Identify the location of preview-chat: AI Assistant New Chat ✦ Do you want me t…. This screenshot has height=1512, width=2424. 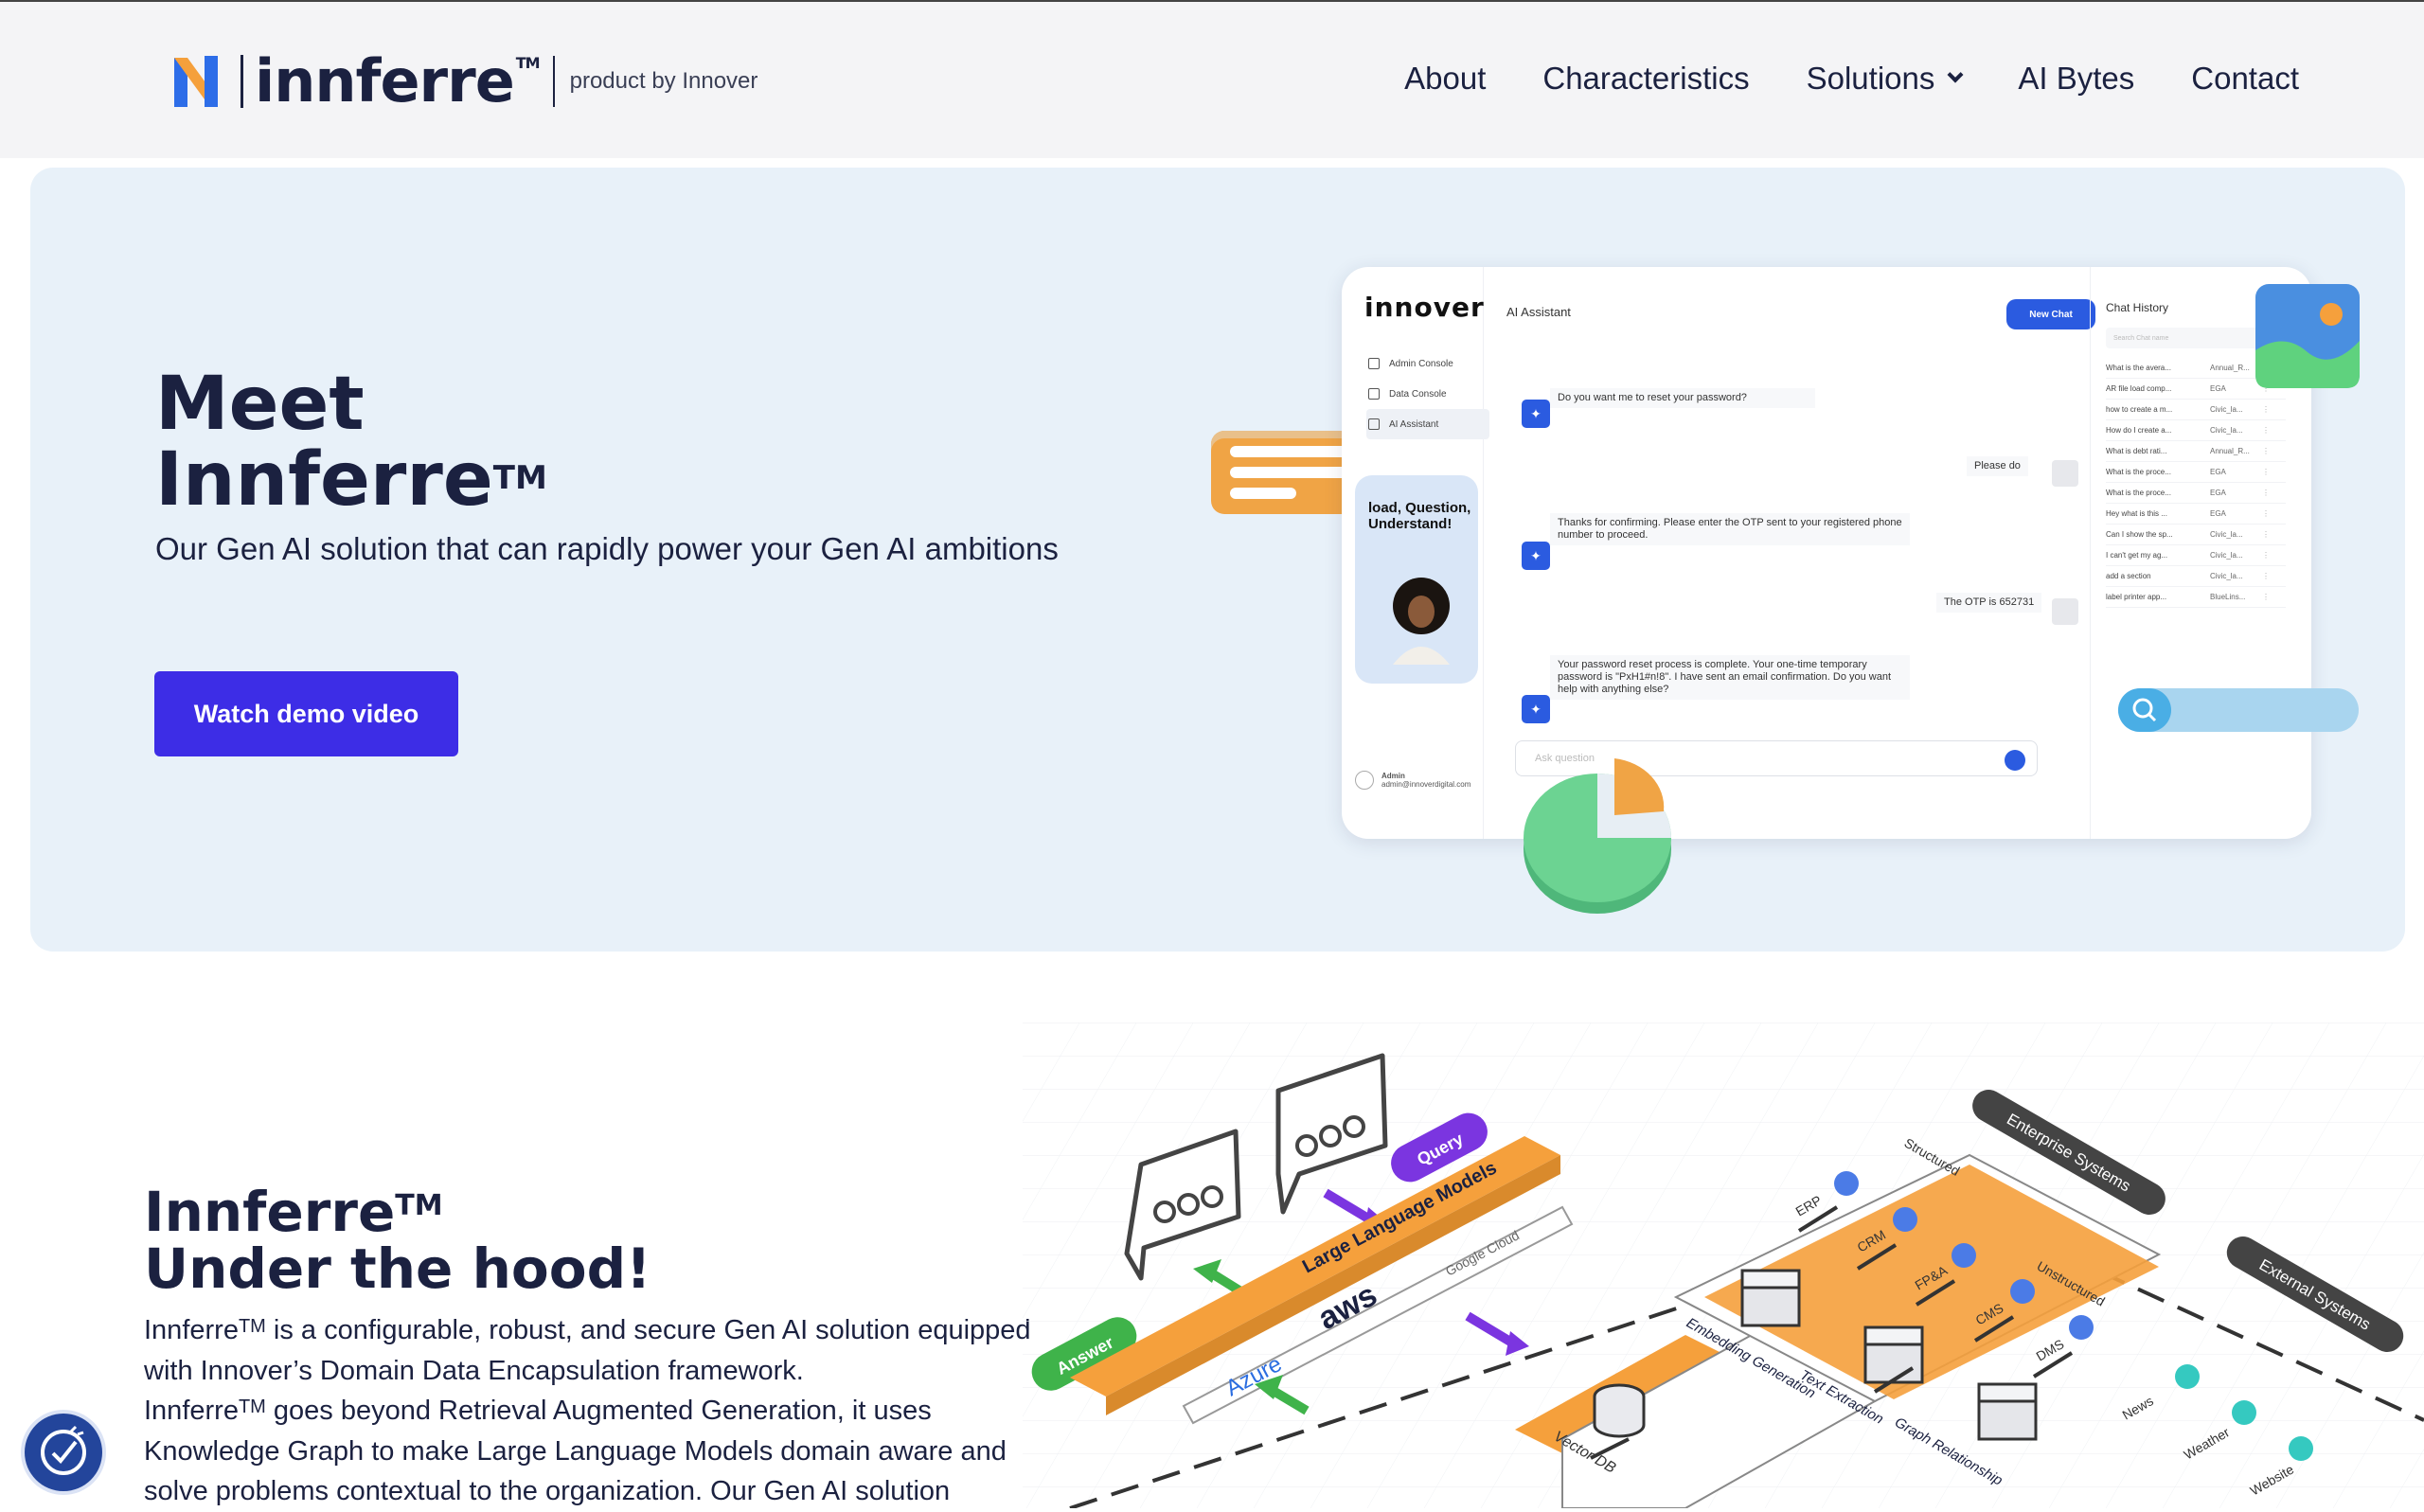
(1789, 553).